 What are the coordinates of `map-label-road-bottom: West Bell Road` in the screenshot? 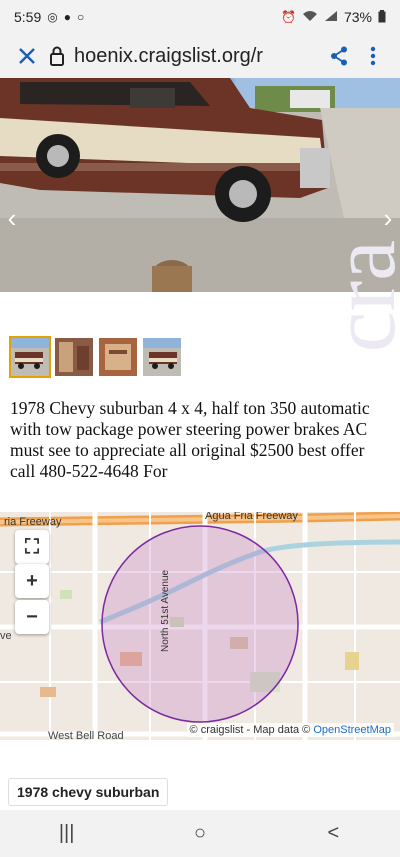 It's located at (86, 735).